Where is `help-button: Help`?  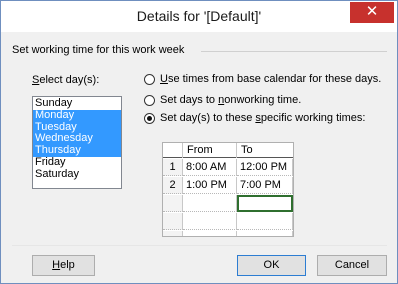 help-button: Help is located at coordinates (63, 265).